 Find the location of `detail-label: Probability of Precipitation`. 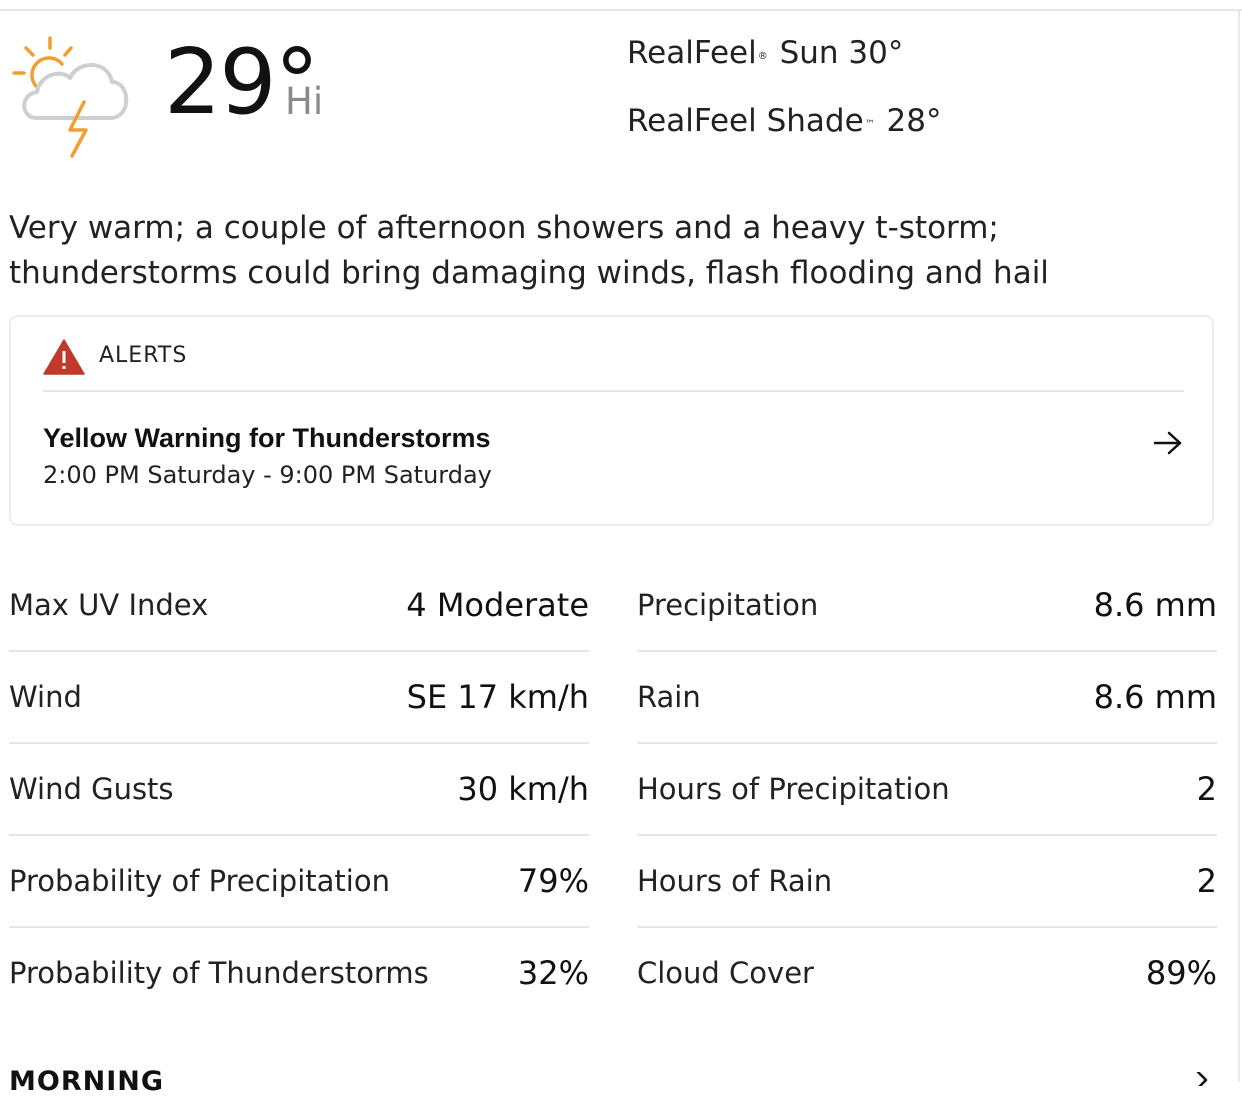

detail-label: Probability of Precipitation is located at coordinates (199, 881).